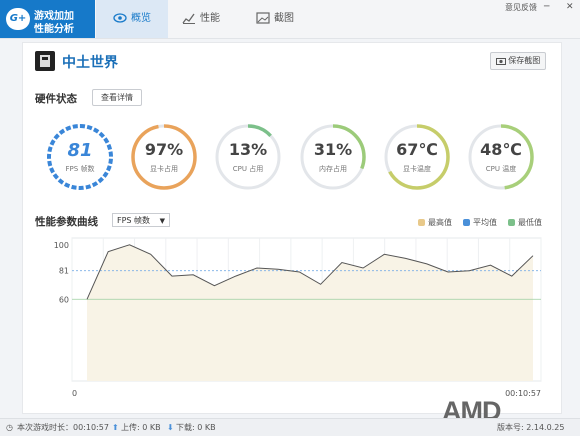  What do you see at coordinates (523, 393) in the screenshot?
I see `x-tick-label-end: 00:10:57` at bounding box center [523, 393].